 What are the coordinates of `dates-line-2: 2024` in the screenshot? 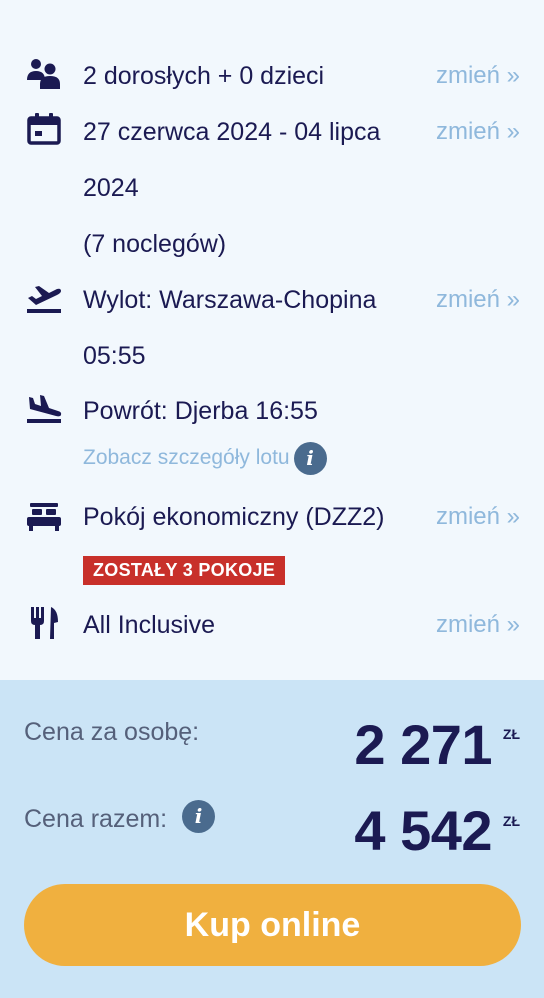 It's located at (111, 188).